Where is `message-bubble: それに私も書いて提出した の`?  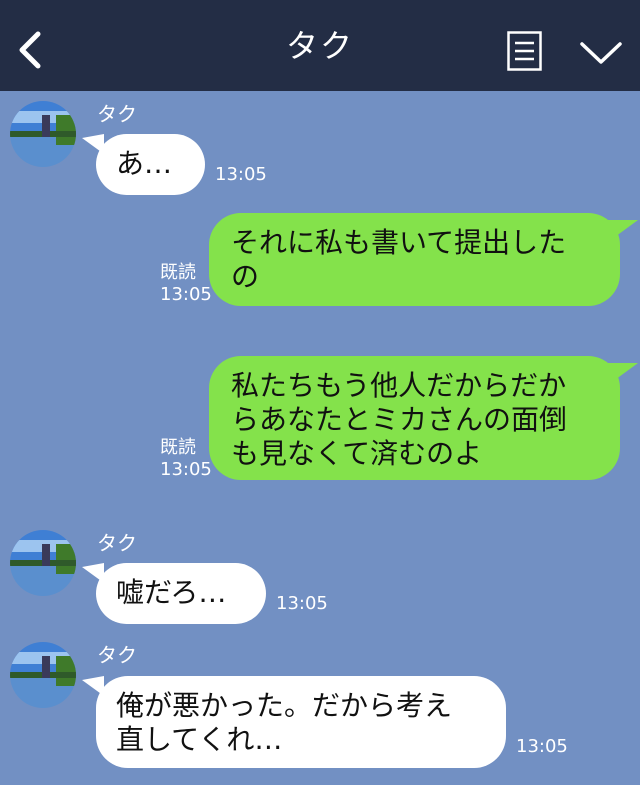 message-bubble: それに私も書いて提出した の is located at coordinates (414, 259).